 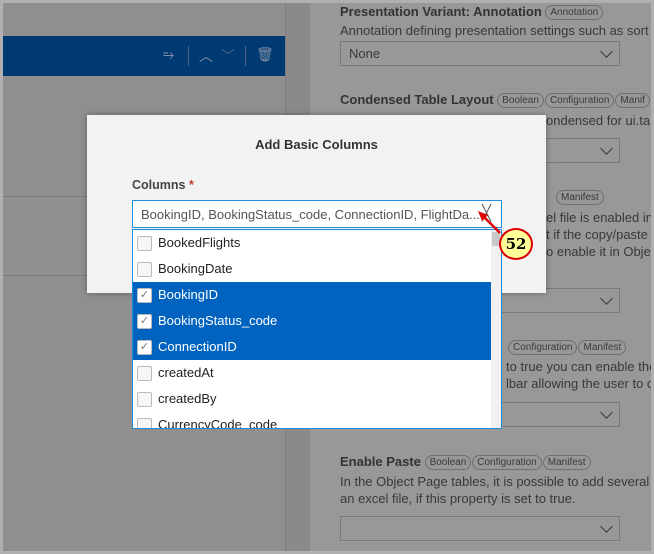 I want to click on select-value: None, so click(x=365, y=53).